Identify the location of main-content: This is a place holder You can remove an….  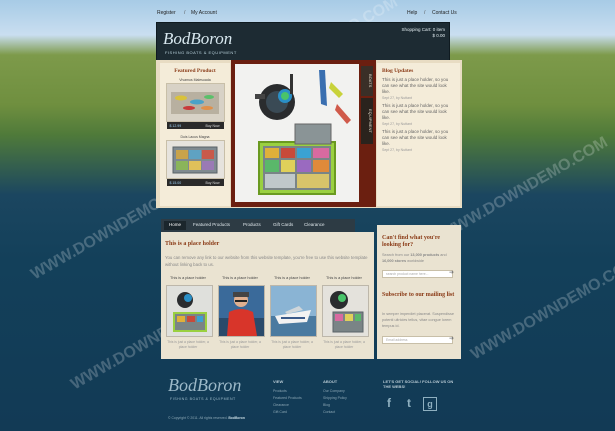
(267, 295).